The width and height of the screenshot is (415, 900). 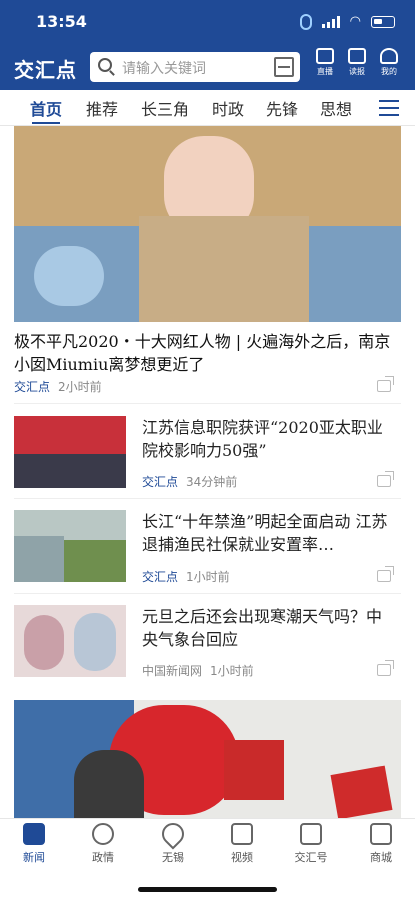 I want to click on news-meta: 中国新闻网 1小时前, so click(x=198, y=670).